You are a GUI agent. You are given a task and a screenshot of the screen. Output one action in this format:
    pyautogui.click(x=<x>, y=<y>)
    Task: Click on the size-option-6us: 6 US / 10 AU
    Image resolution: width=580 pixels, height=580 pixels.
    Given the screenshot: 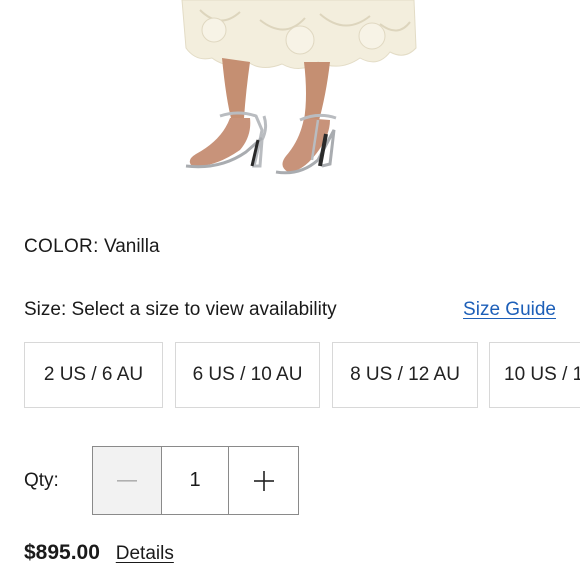 What is the action you would take?
    pyautogui.click(x=247, y=375)
    